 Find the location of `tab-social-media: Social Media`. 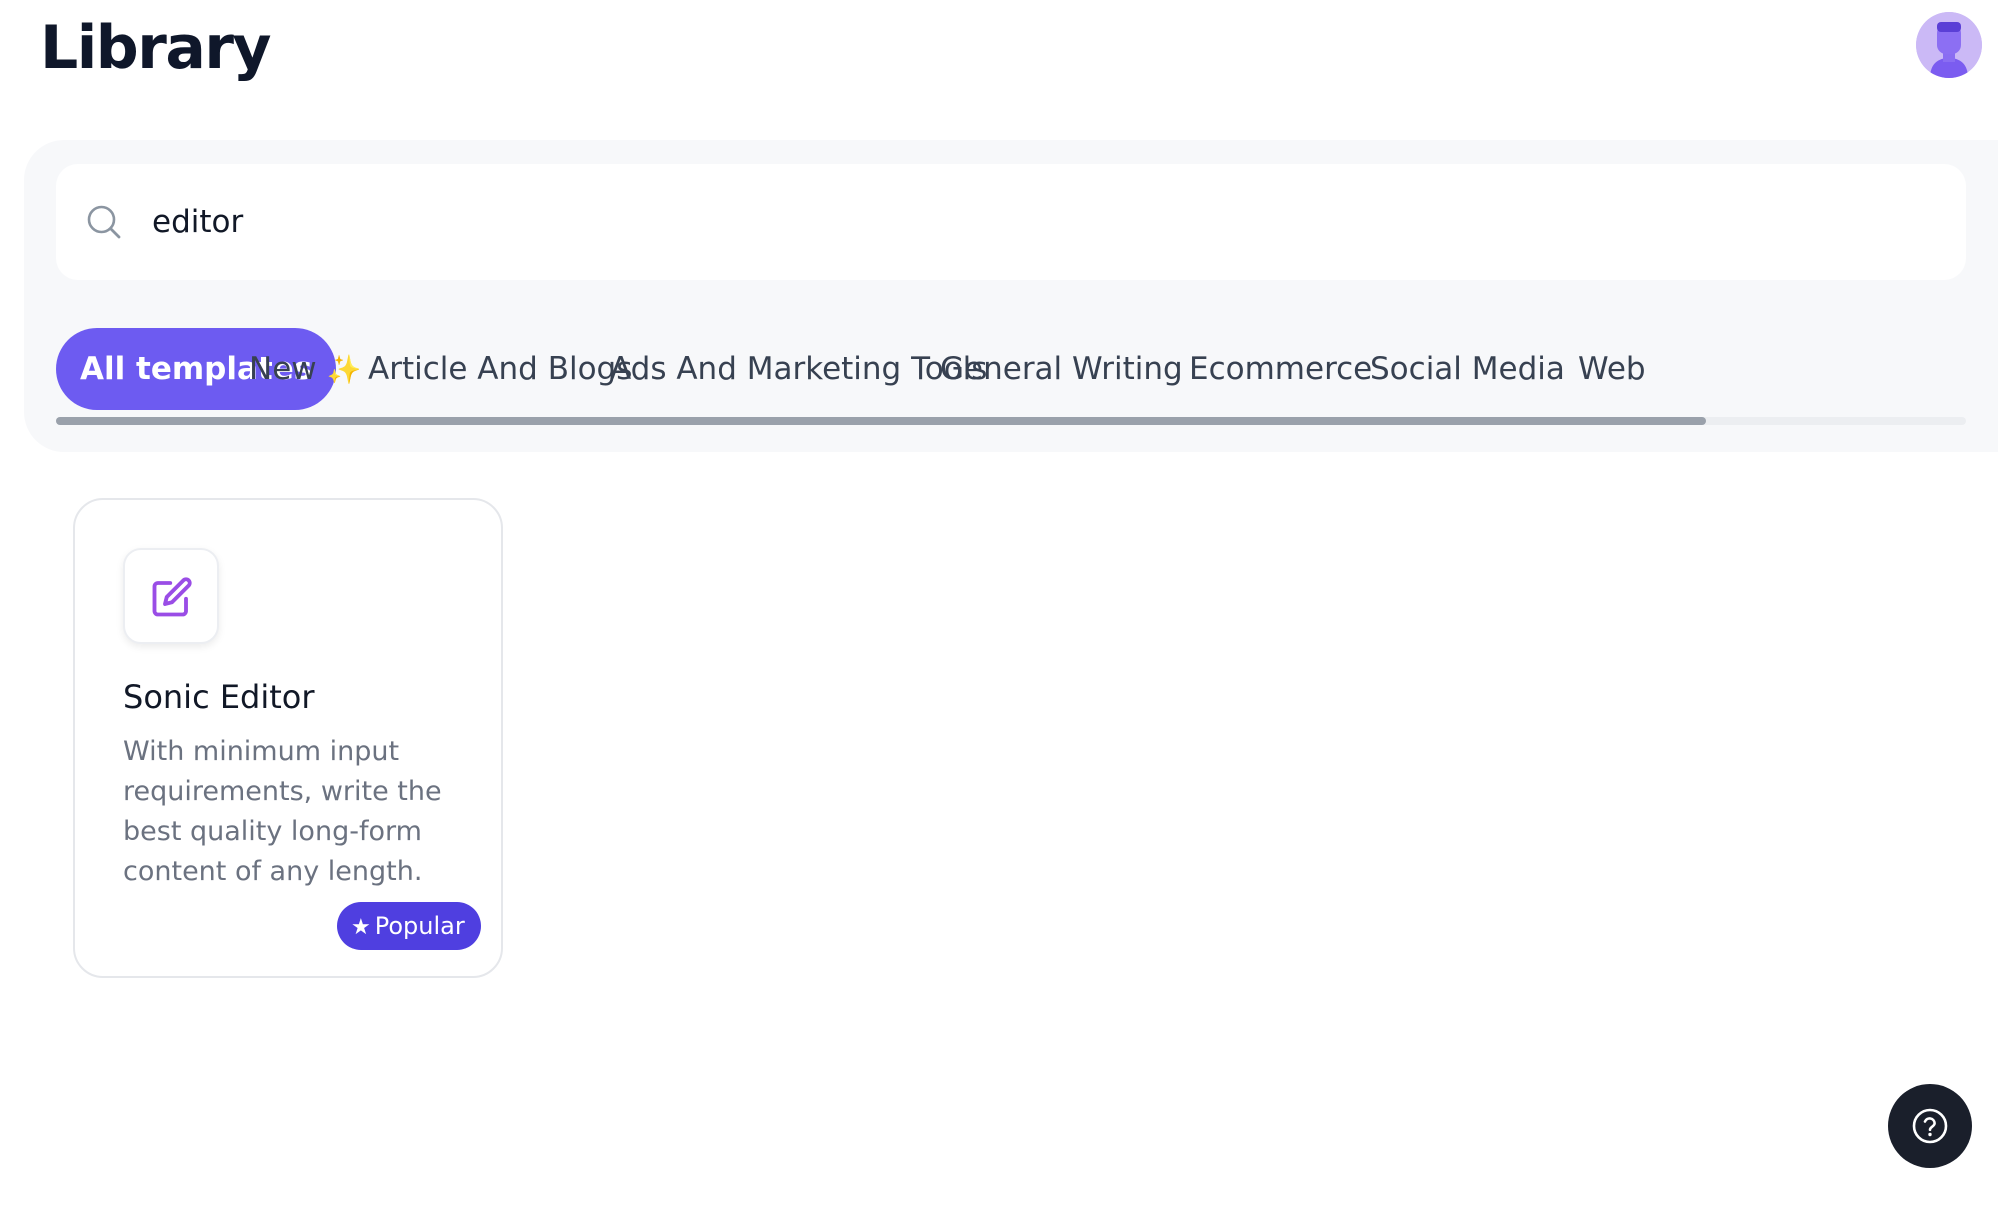

tab-social-media: Social Media is located at coordinates (1467, 369).